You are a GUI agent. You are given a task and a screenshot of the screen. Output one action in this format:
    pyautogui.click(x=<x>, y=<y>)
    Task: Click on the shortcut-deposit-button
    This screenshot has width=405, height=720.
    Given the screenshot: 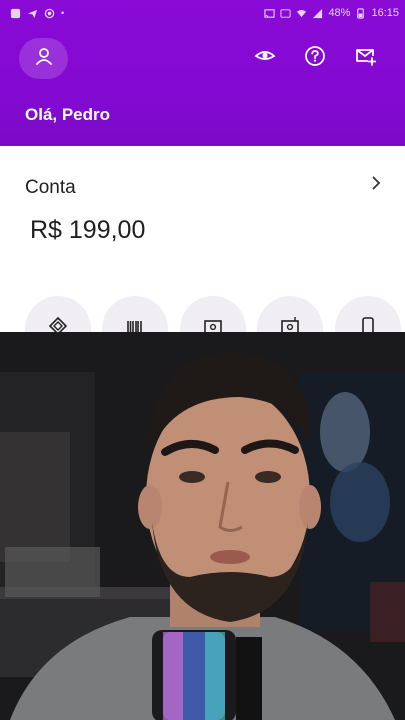 What is the action you would take?
    pyautogui.click(x=290, y=314)
    